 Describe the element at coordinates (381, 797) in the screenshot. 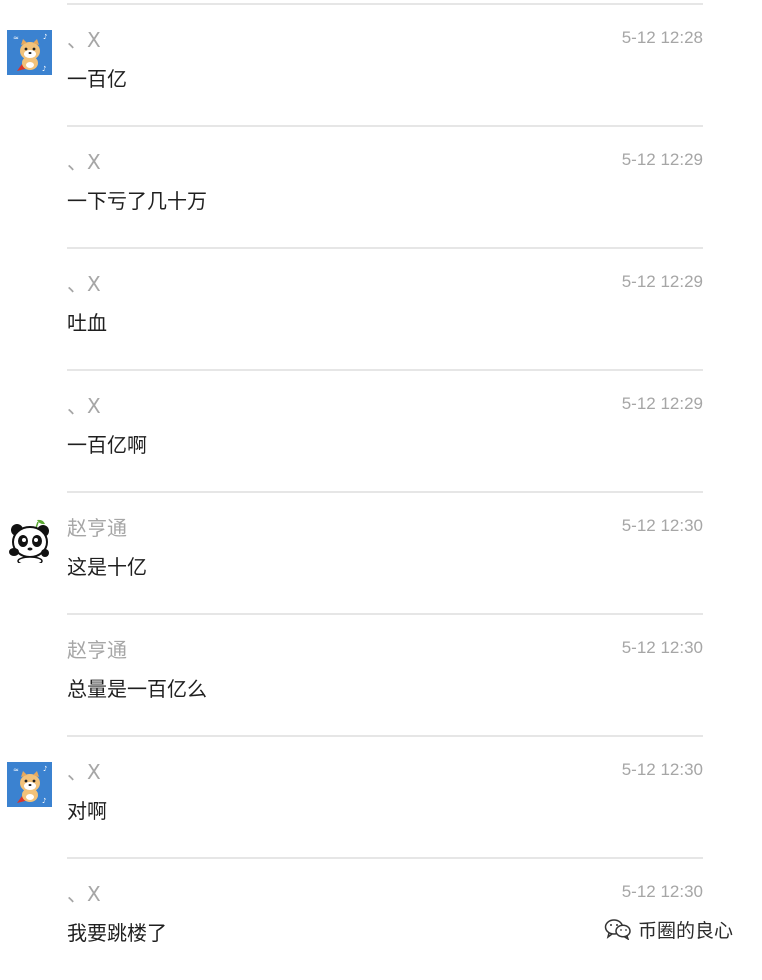

I see `message-item: ≈ ♪ ♪ 、X 5-12 12:30 对啊` at that location.